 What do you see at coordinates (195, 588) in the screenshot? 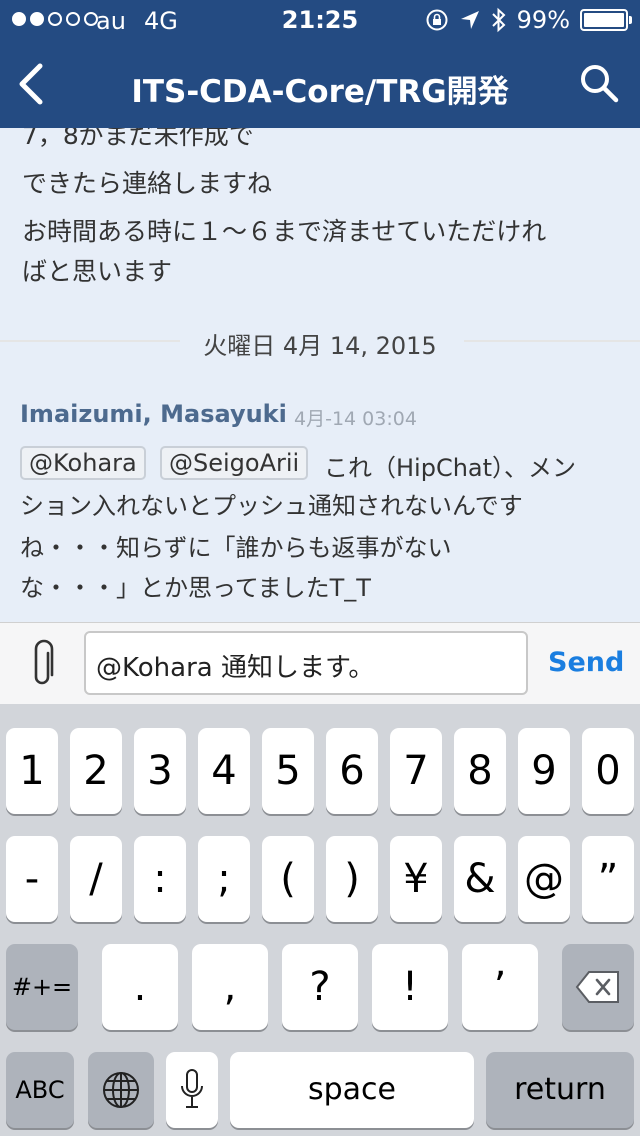
I see `message-text-line: な・・・」とか思ってましたT_T` at bounding box center [195, 588].